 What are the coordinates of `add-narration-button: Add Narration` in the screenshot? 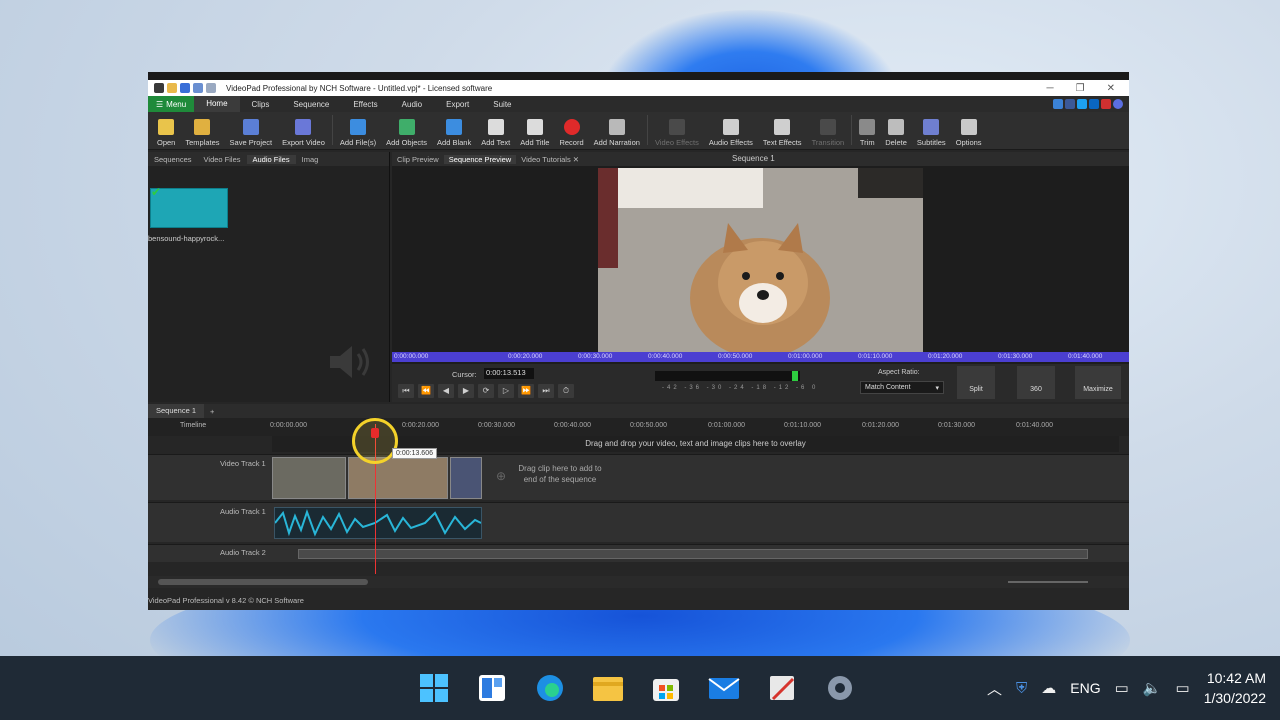 It's located at (617, 133).